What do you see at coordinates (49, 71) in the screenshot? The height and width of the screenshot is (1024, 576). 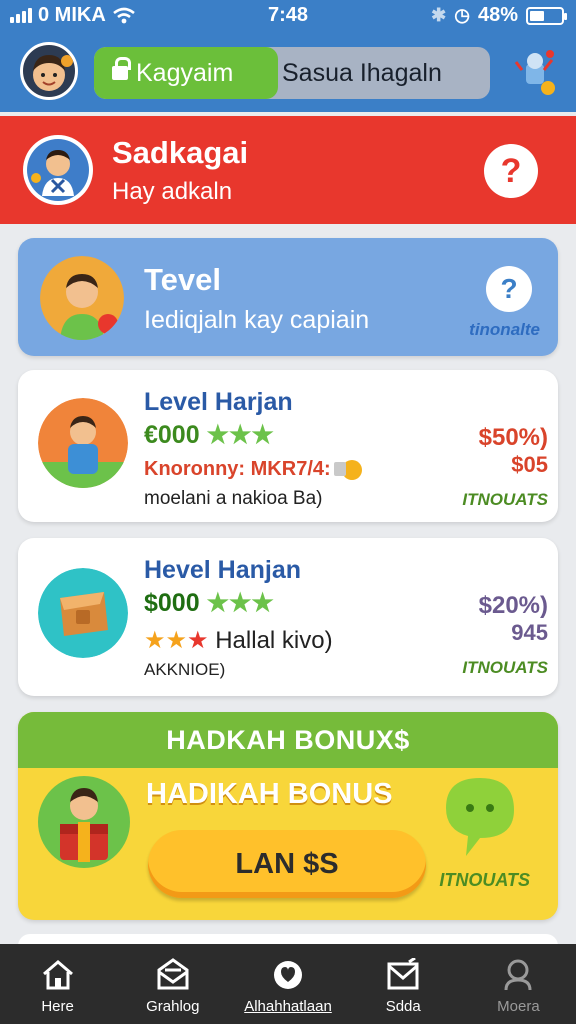 I see `profile-avatar` at bounding box center [49, 71].